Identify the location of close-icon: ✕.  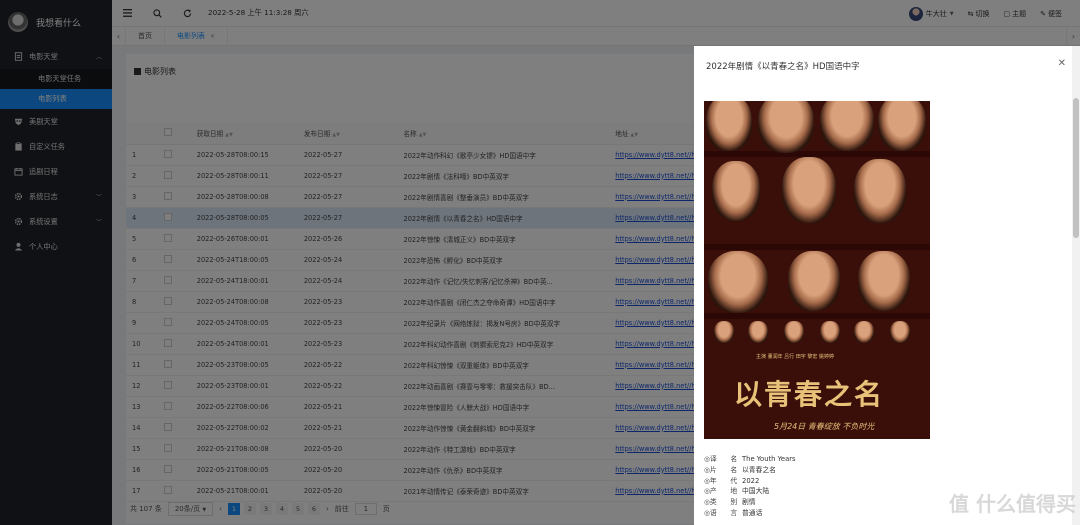
(1062, 63).